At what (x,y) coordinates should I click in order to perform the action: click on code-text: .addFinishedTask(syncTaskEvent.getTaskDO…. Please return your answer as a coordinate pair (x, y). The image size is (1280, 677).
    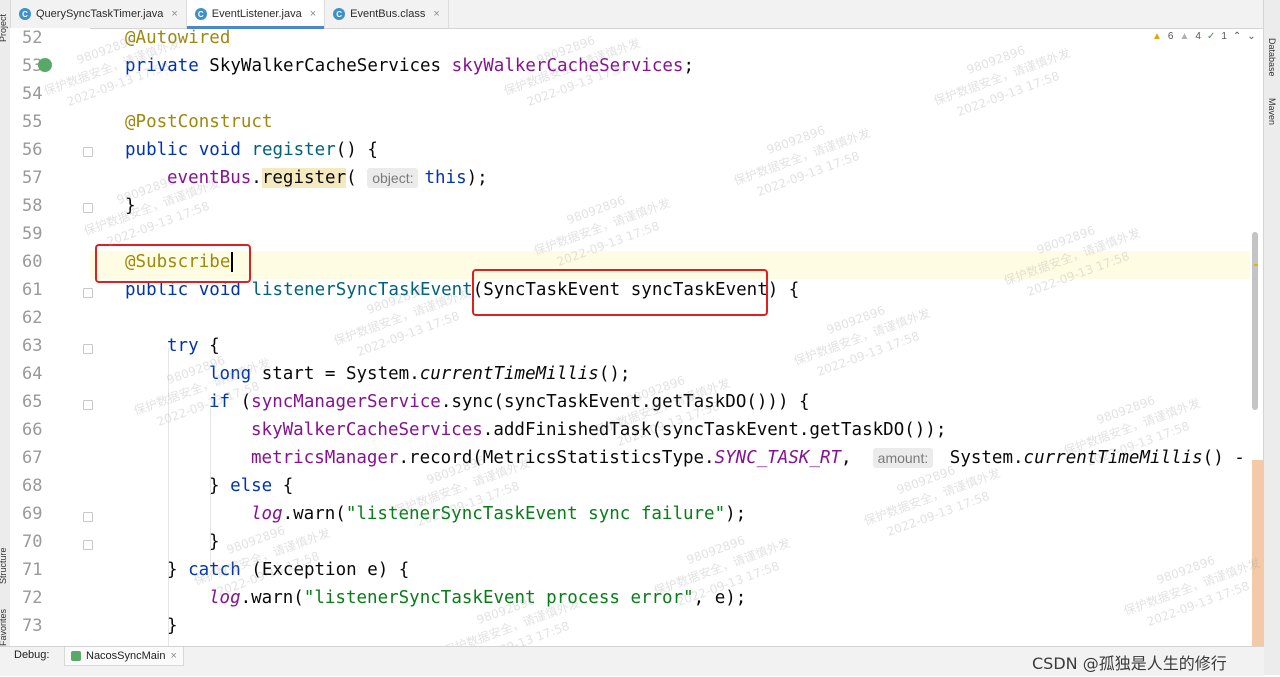
    Looking at the image, I should click on (714, 430).